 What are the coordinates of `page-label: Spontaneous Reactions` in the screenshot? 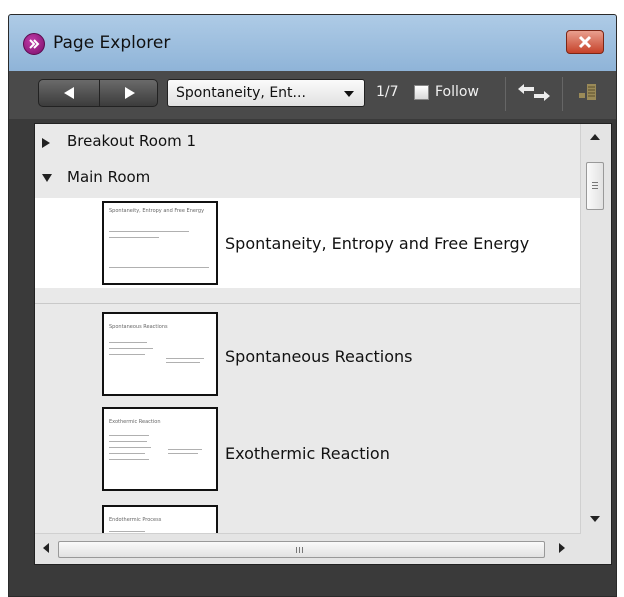 It's located at (319, 356).